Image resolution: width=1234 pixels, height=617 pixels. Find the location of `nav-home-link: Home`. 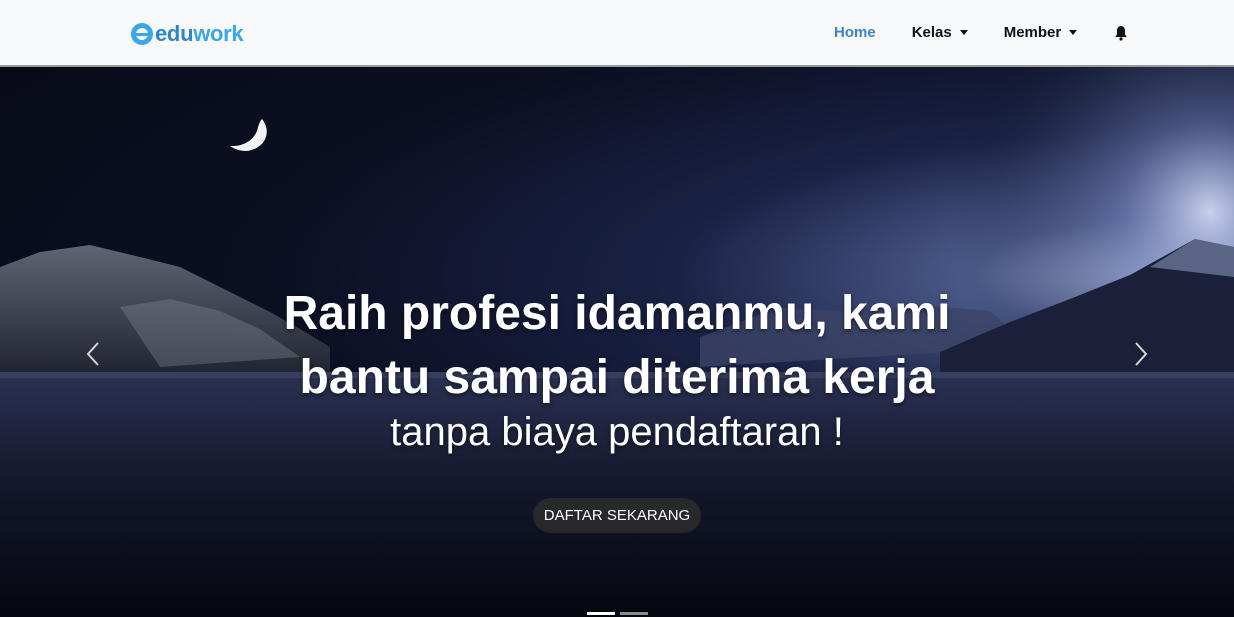

nav-home-link: Home is located at coordinates (855, 32).